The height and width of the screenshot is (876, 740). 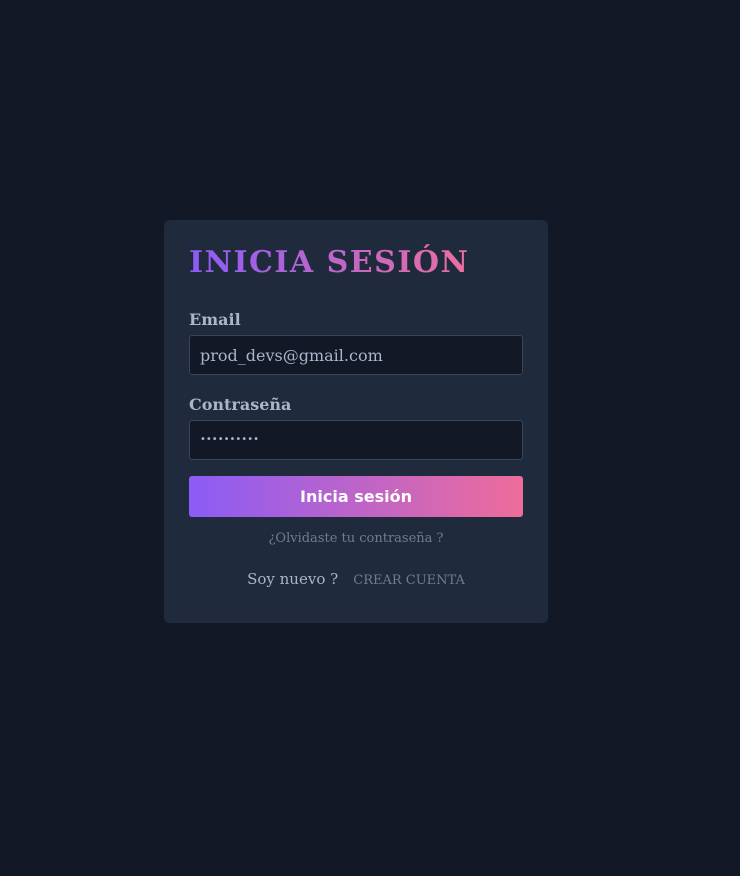 I want to click on create-account-link: CREAR CUENTA, so click(x=409, y=580).